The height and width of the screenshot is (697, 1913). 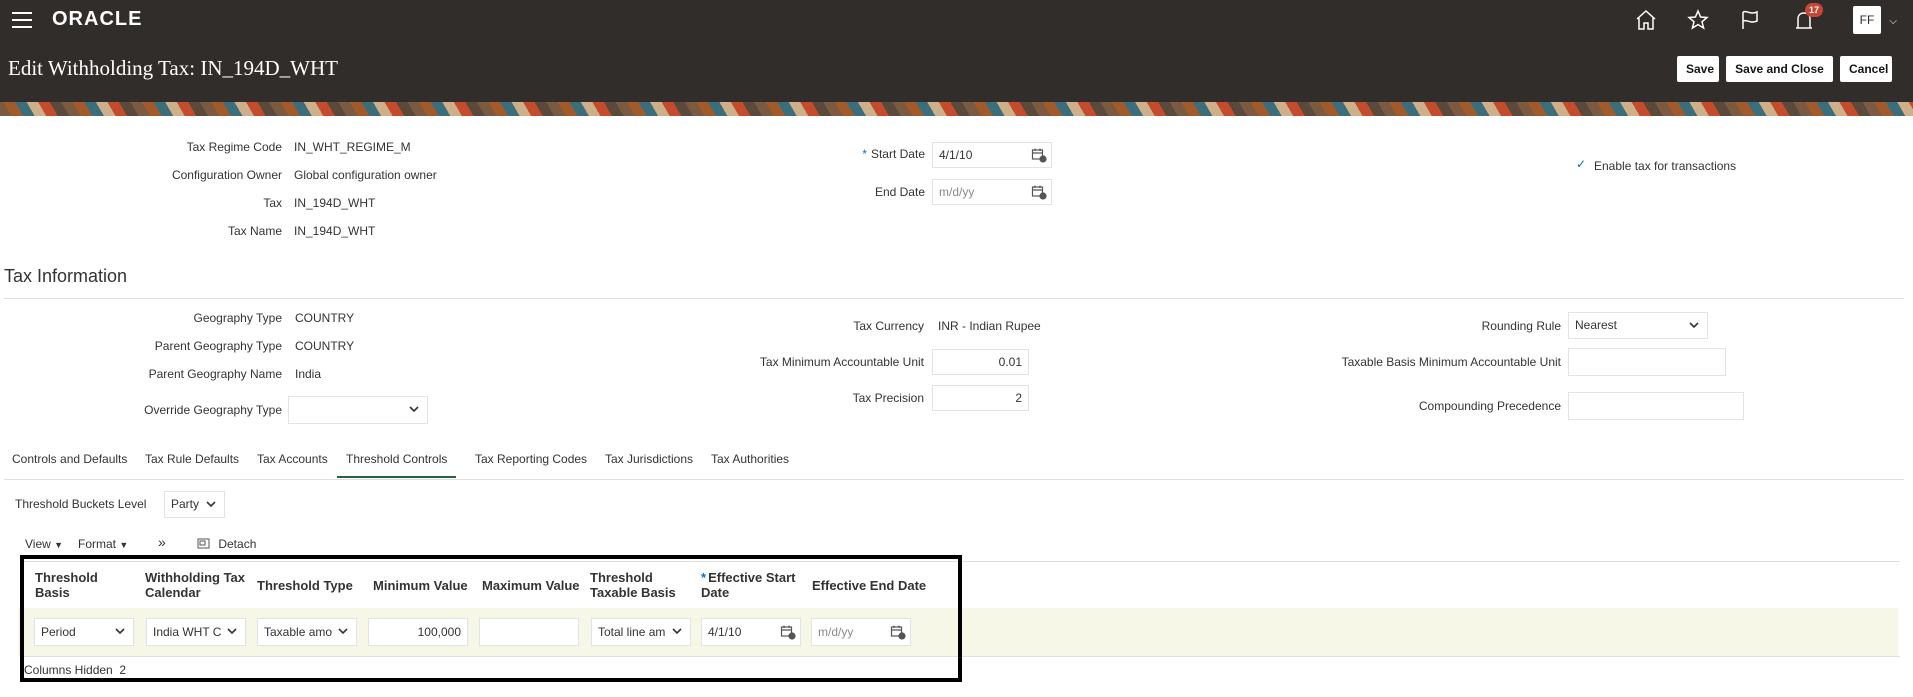 I want to click on tab-threshold-controls: Threshold Controls, so click(x=397, y=465).